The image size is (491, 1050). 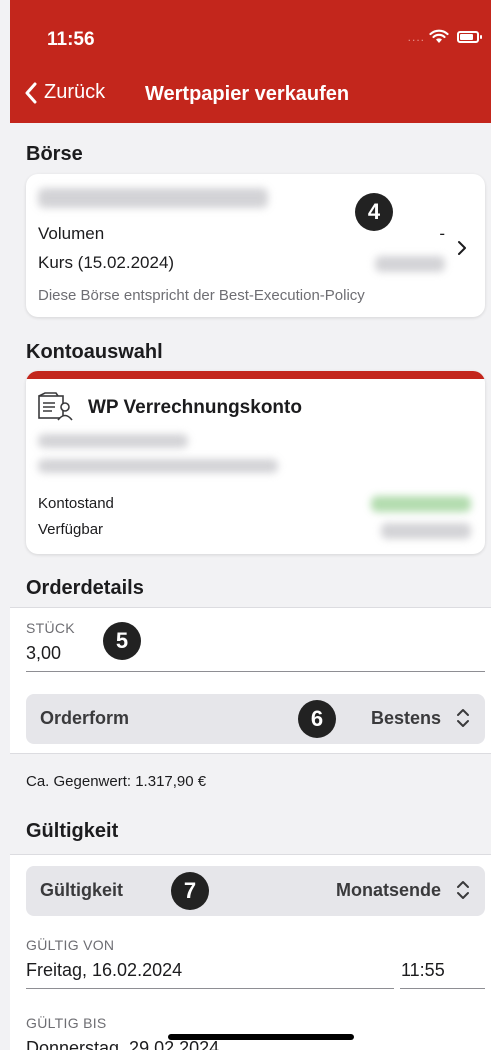 I want to click on gueltig-von-label: GÜLTIG VON, so click(x=70, y=945).